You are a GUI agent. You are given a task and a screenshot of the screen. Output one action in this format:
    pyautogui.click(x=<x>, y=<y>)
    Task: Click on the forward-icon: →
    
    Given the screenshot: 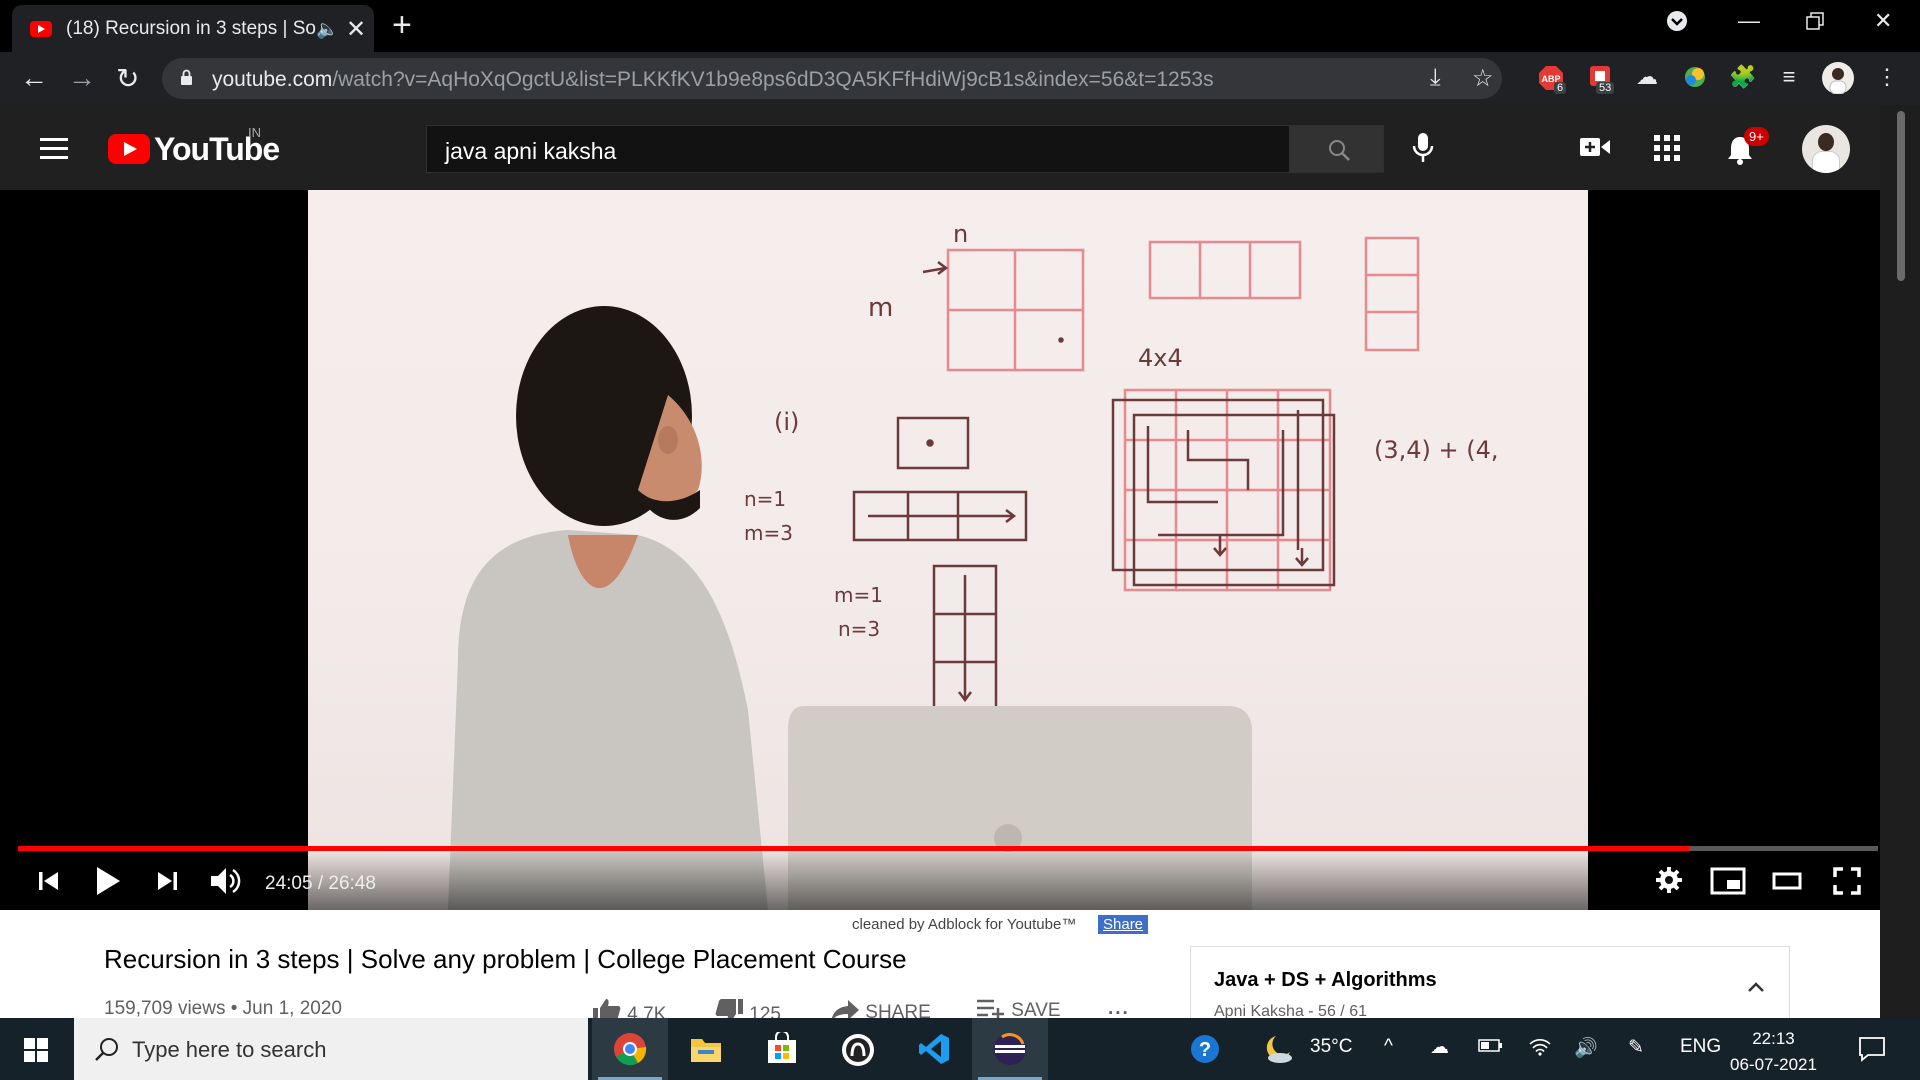 What is the action you would take?
    pyautogui.click(x=82, y=78)
    